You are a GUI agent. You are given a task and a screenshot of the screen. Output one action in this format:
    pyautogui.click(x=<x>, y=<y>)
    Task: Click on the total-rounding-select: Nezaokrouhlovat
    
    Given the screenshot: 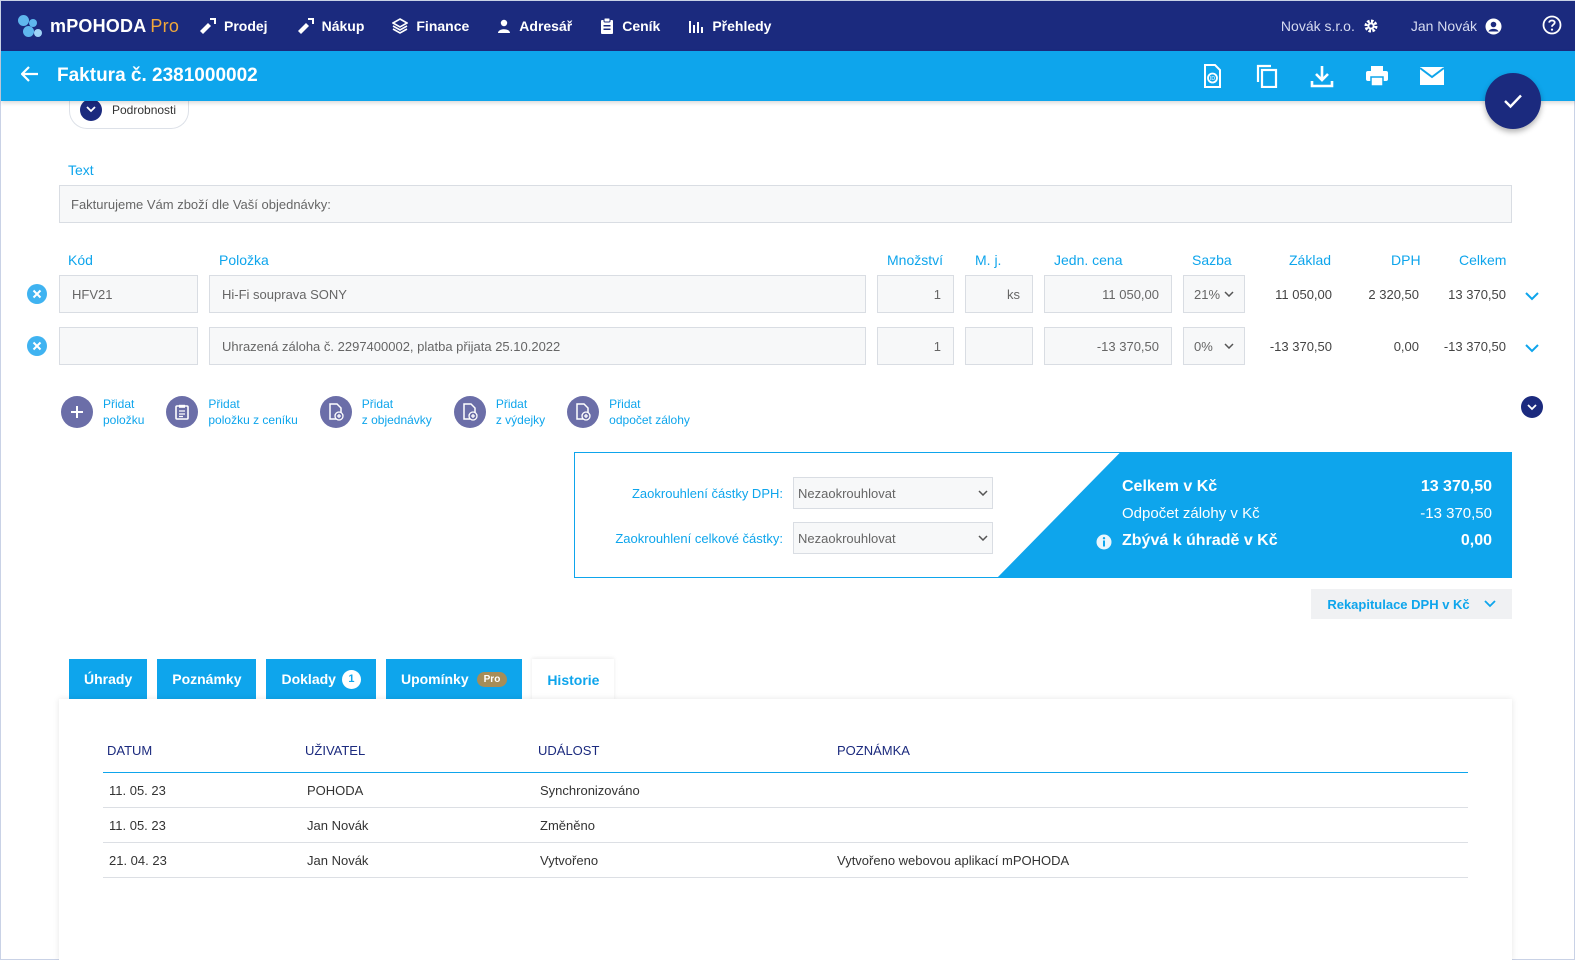 What is the action you would take?
    pyautogui.click(x=893, y=538)
    